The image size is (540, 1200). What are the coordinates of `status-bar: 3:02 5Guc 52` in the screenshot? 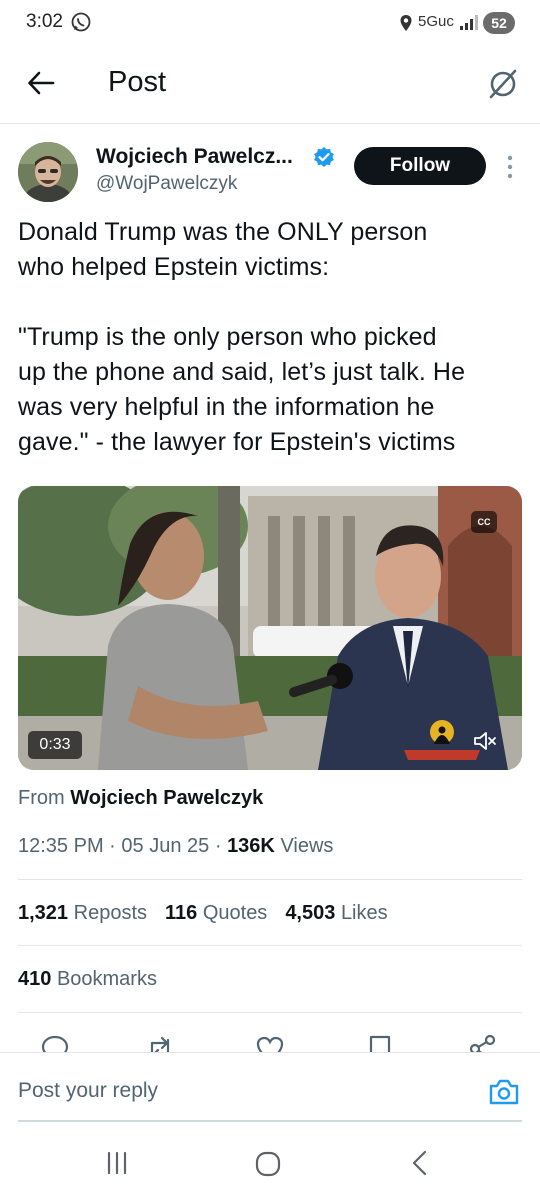 It's located at (270, 24).